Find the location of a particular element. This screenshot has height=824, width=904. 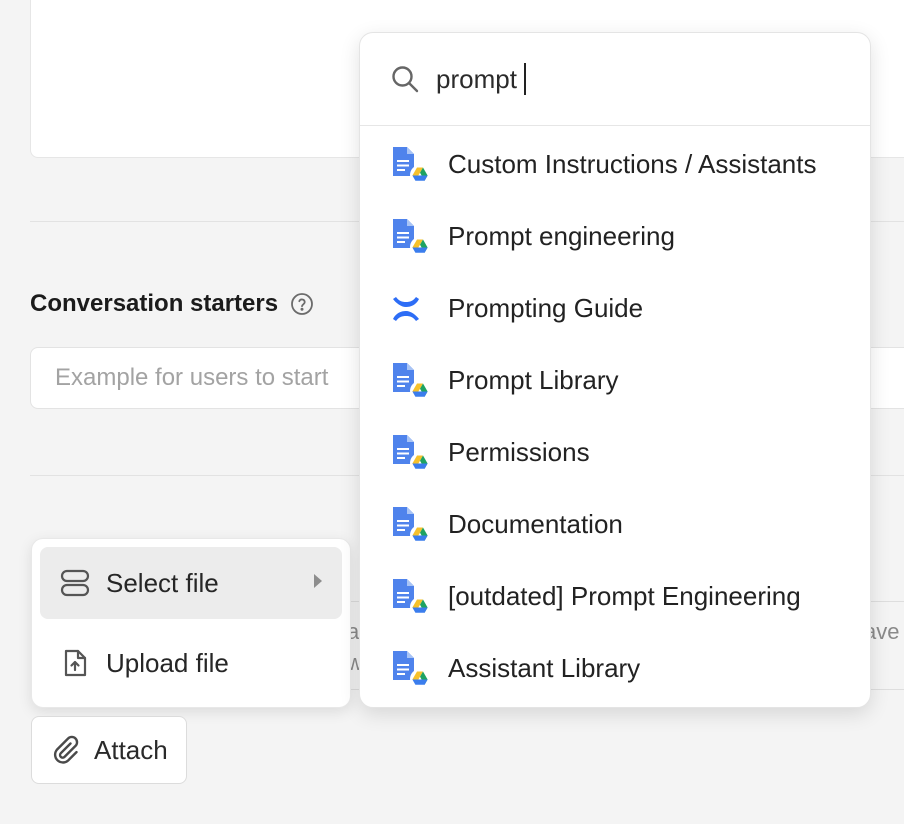

select-file-label: Select file is located at coordinates (162, 582).